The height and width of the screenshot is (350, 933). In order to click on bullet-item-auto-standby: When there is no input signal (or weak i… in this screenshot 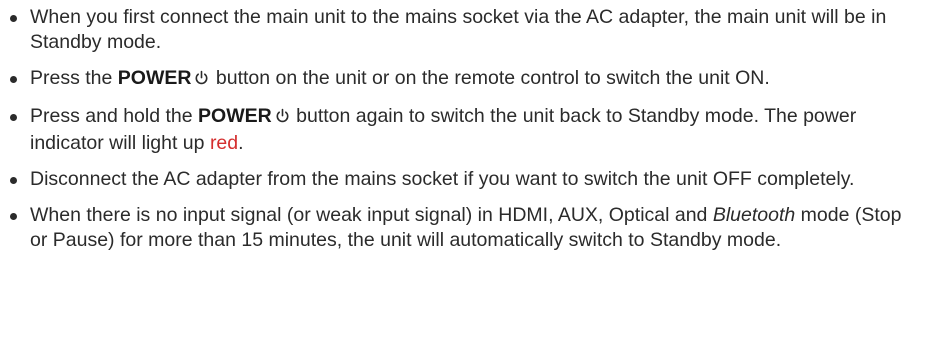, I will do `click(465, 228)`.